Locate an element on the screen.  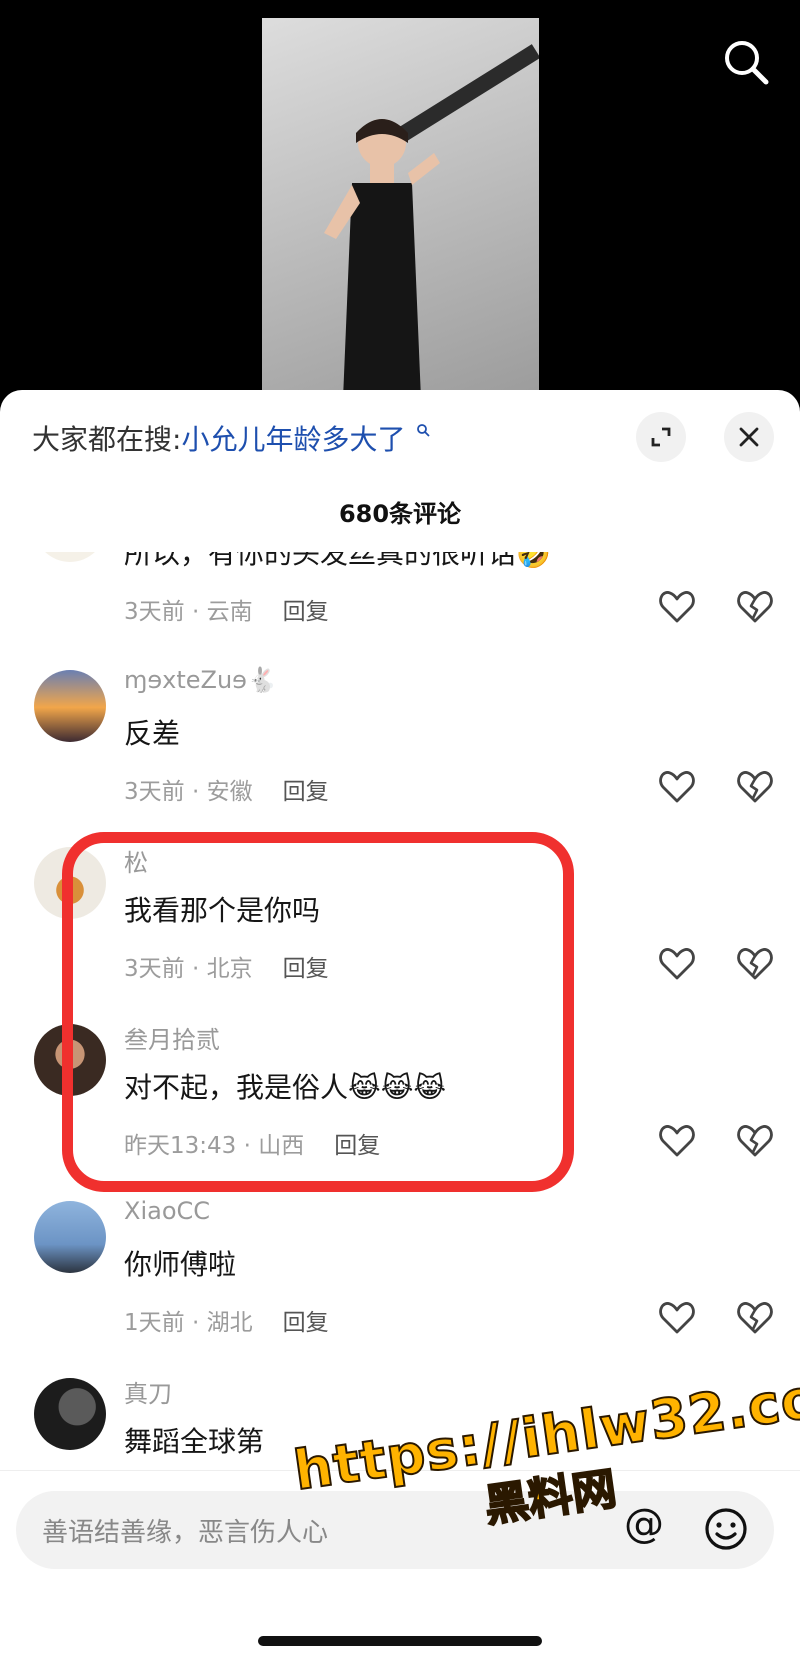
search-small-icon is located at coordinates (423, 430).